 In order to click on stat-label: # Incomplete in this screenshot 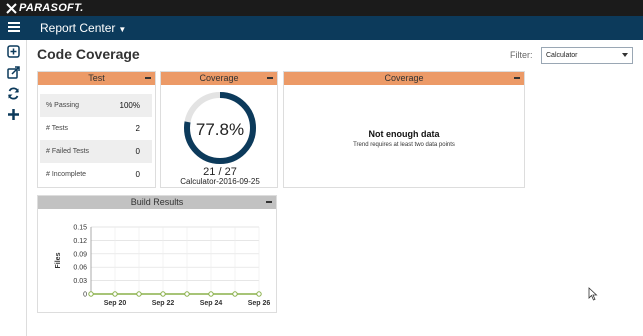, I will do `click(66, 174)`.